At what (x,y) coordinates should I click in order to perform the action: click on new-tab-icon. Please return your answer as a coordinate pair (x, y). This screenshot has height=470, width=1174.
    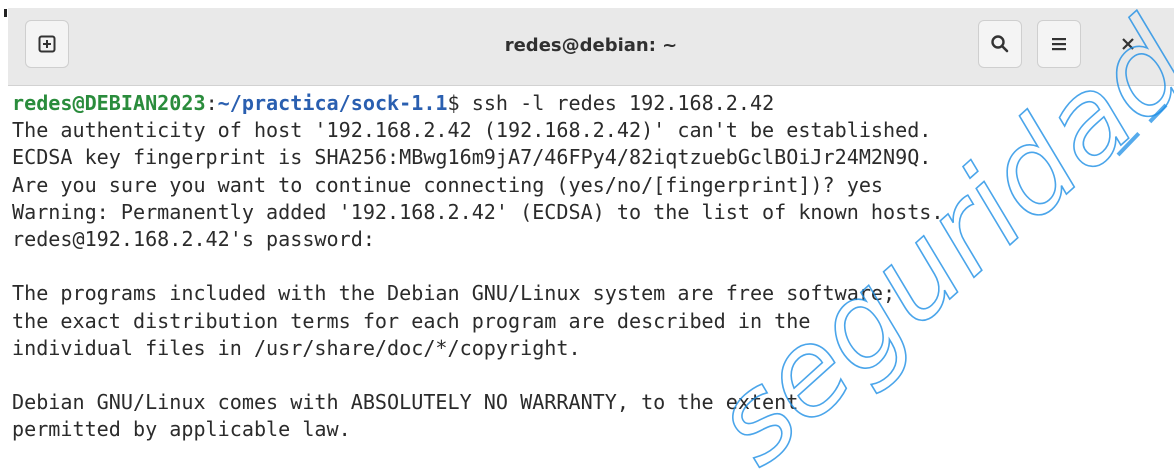
    Looking at the image, I should click on (47, 44).